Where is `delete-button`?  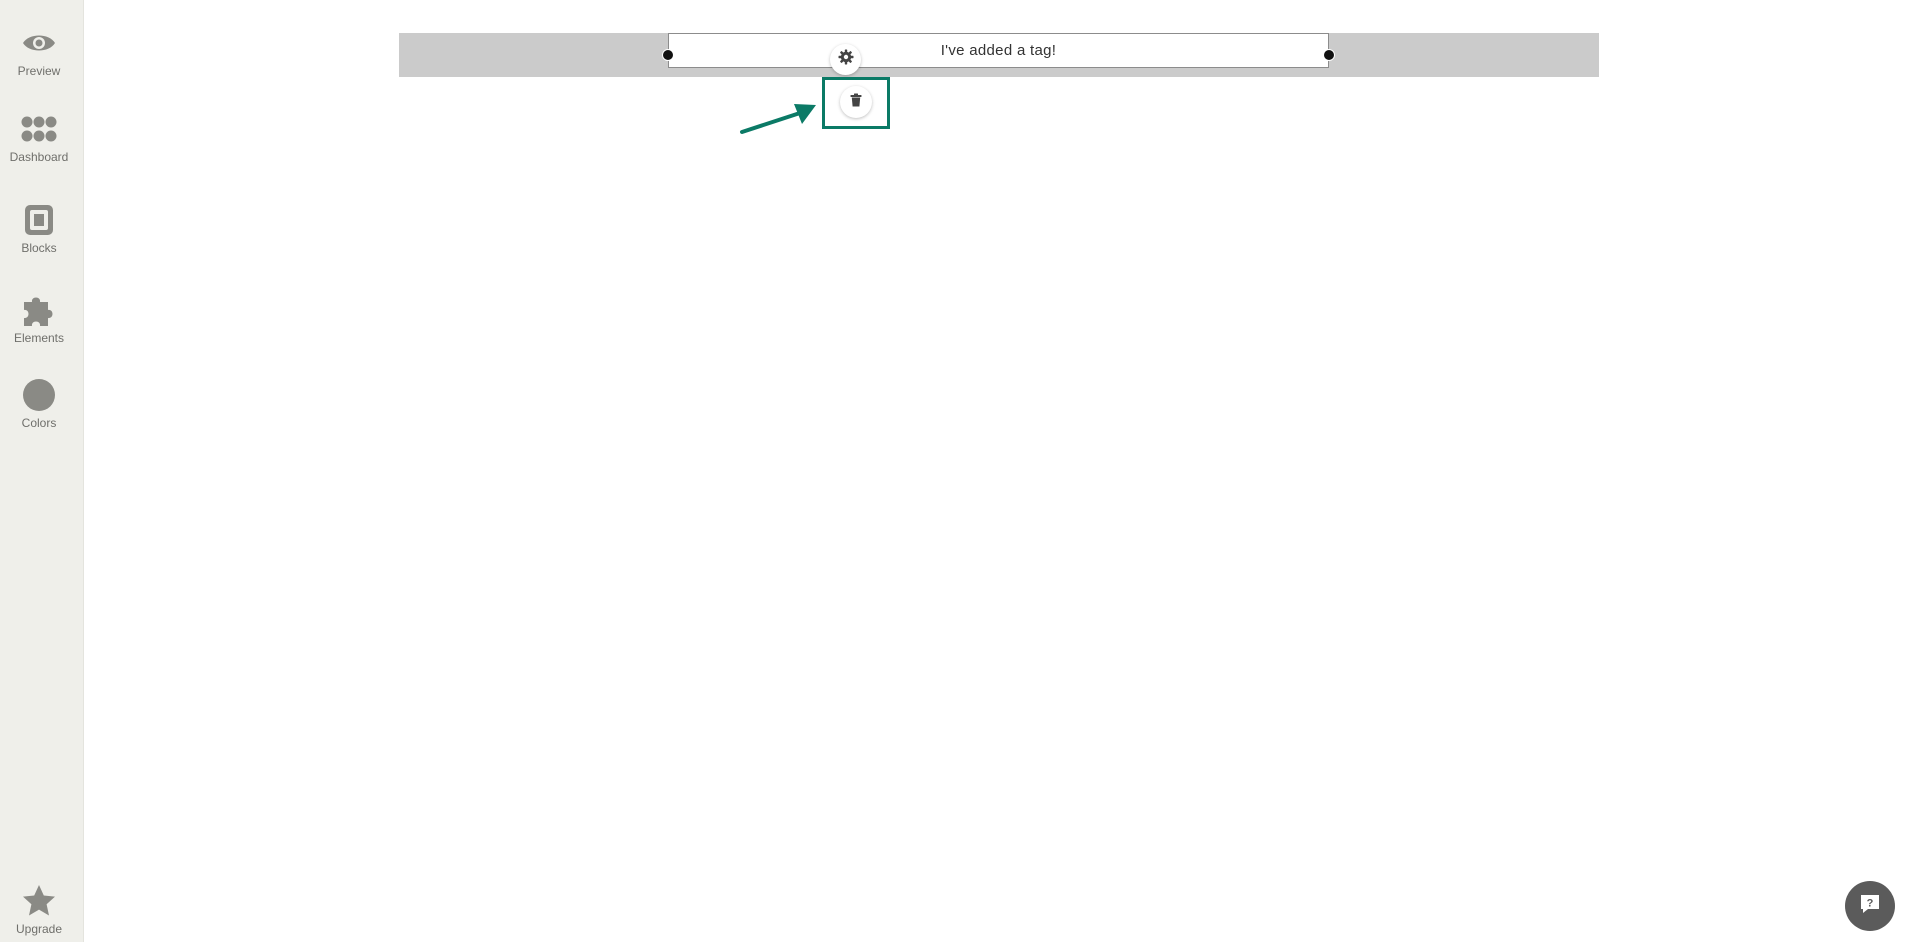
delete-button is located at coordinates (856, 102).